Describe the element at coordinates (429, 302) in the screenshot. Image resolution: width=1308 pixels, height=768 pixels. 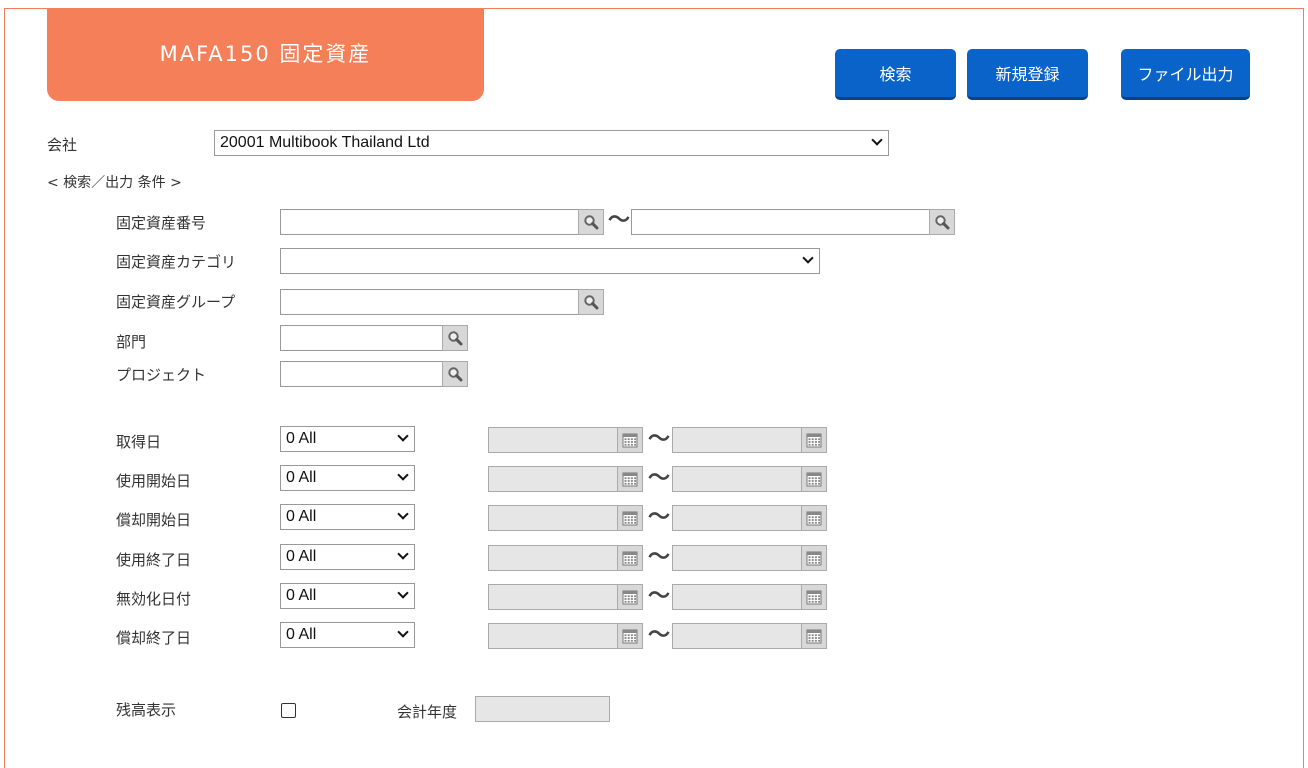
I see `asset-group-input` at that location.